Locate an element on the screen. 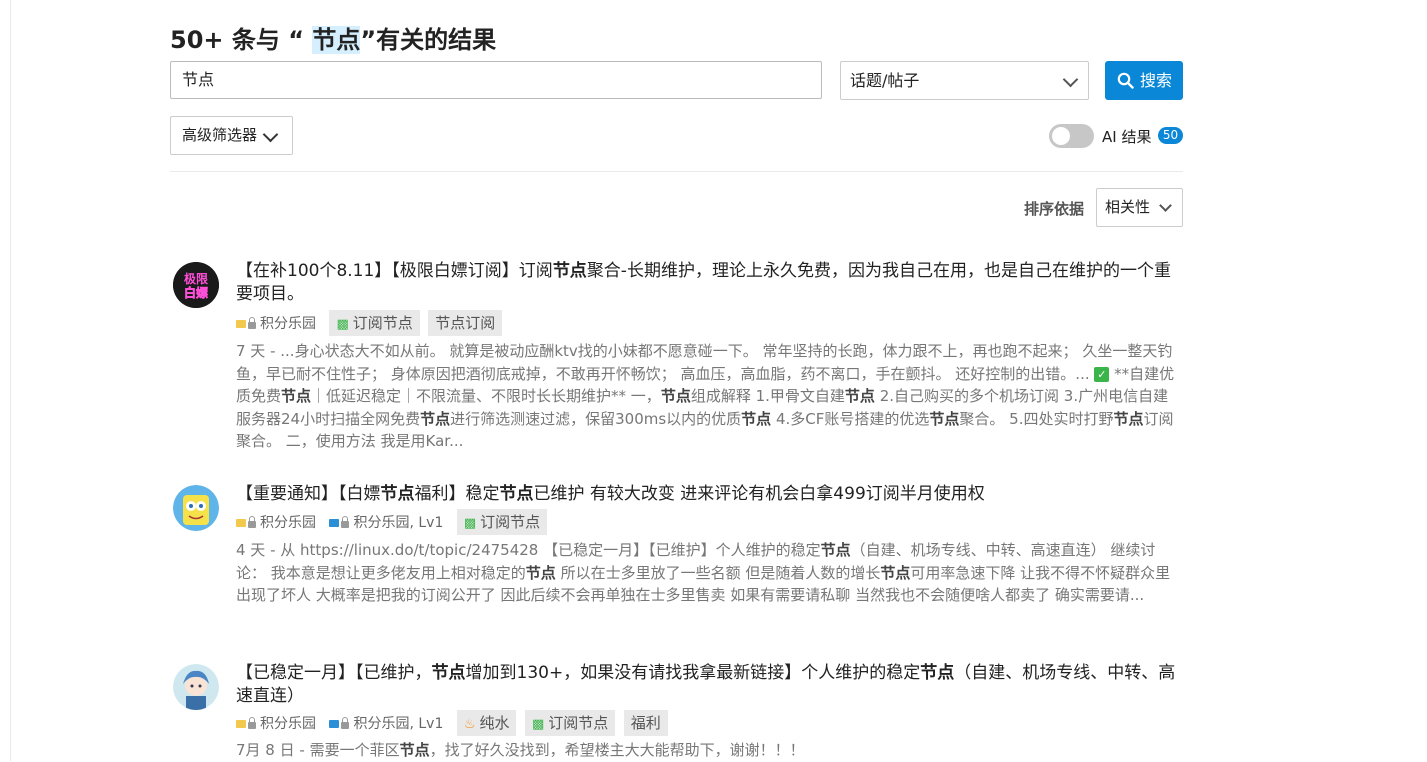 The height and width of the screenshot is (762, 1427). search-icon is located at coordinates (1125, 80).